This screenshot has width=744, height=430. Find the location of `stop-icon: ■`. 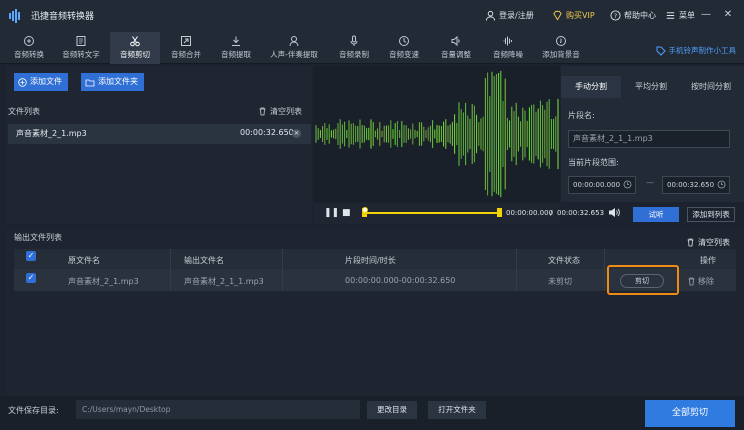

stop-icon: ■ is located at coordinates (346, 213).